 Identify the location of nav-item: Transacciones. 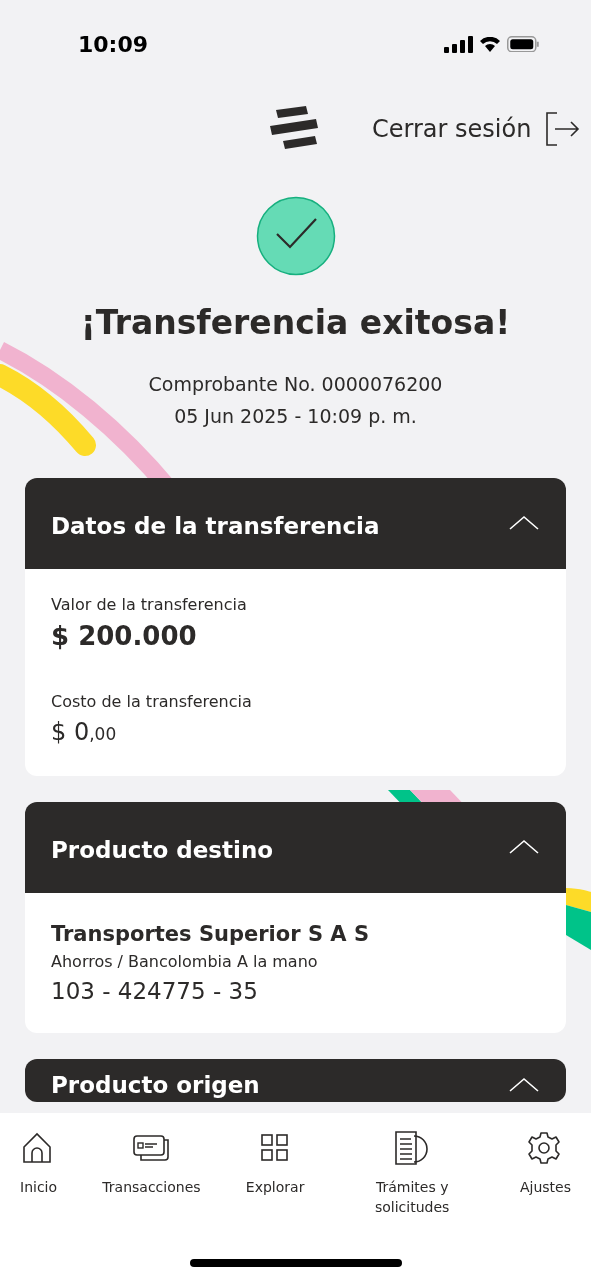
(151, 1174).